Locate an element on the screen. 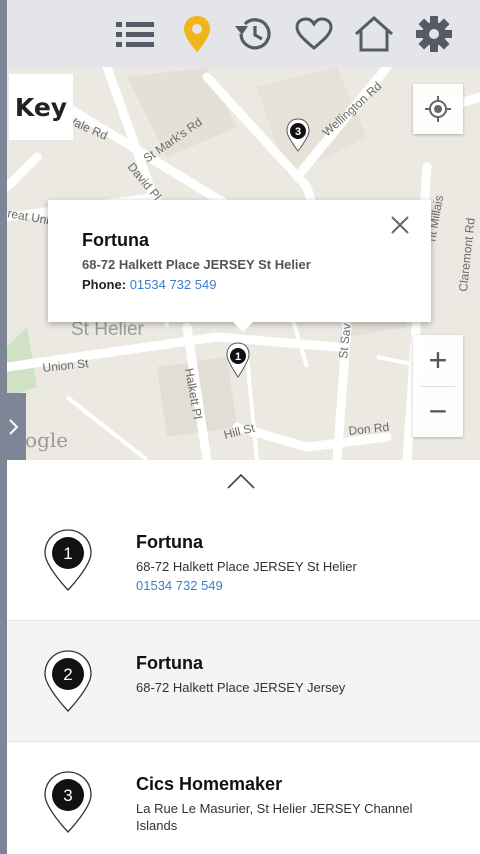 The image size is (480, 854). close-icon is located at coordinates (400, 225).